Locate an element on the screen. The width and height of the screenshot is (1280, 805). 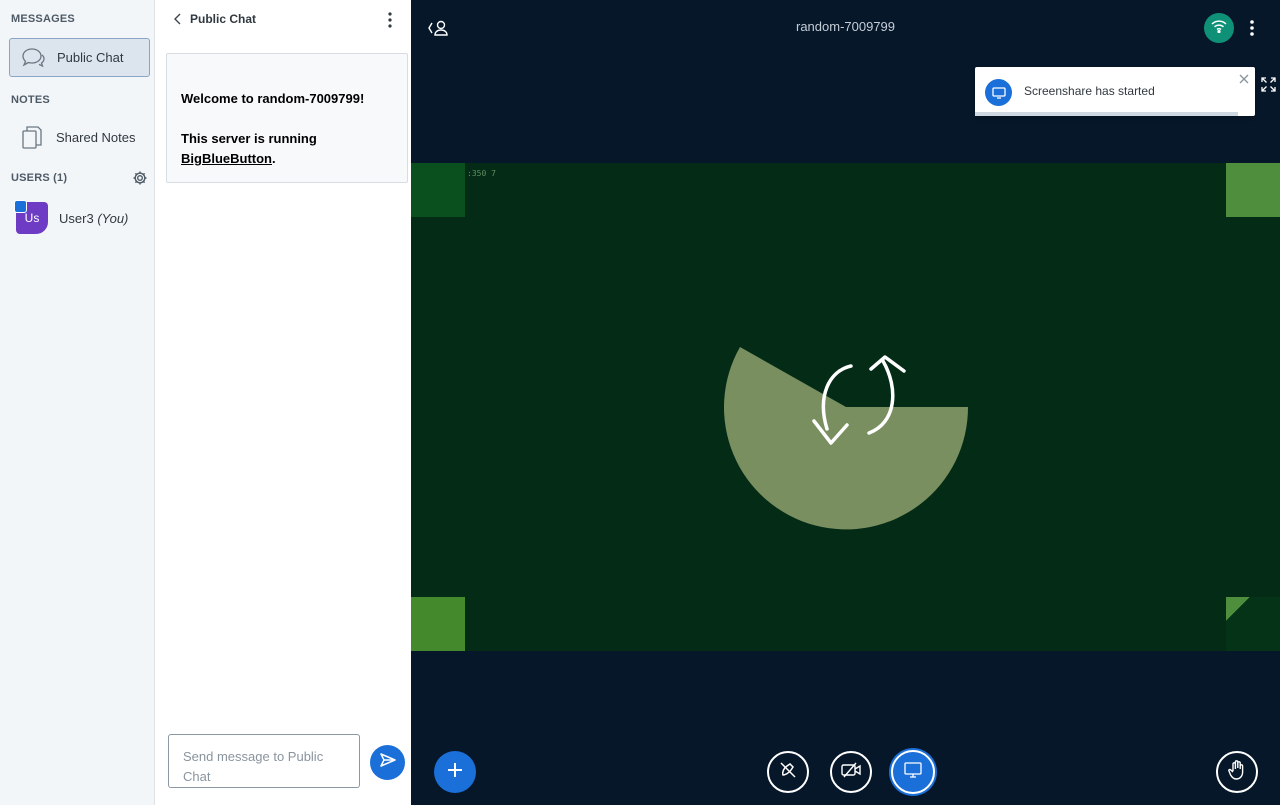
camera-off-icon is located at coordinates (851, 772).